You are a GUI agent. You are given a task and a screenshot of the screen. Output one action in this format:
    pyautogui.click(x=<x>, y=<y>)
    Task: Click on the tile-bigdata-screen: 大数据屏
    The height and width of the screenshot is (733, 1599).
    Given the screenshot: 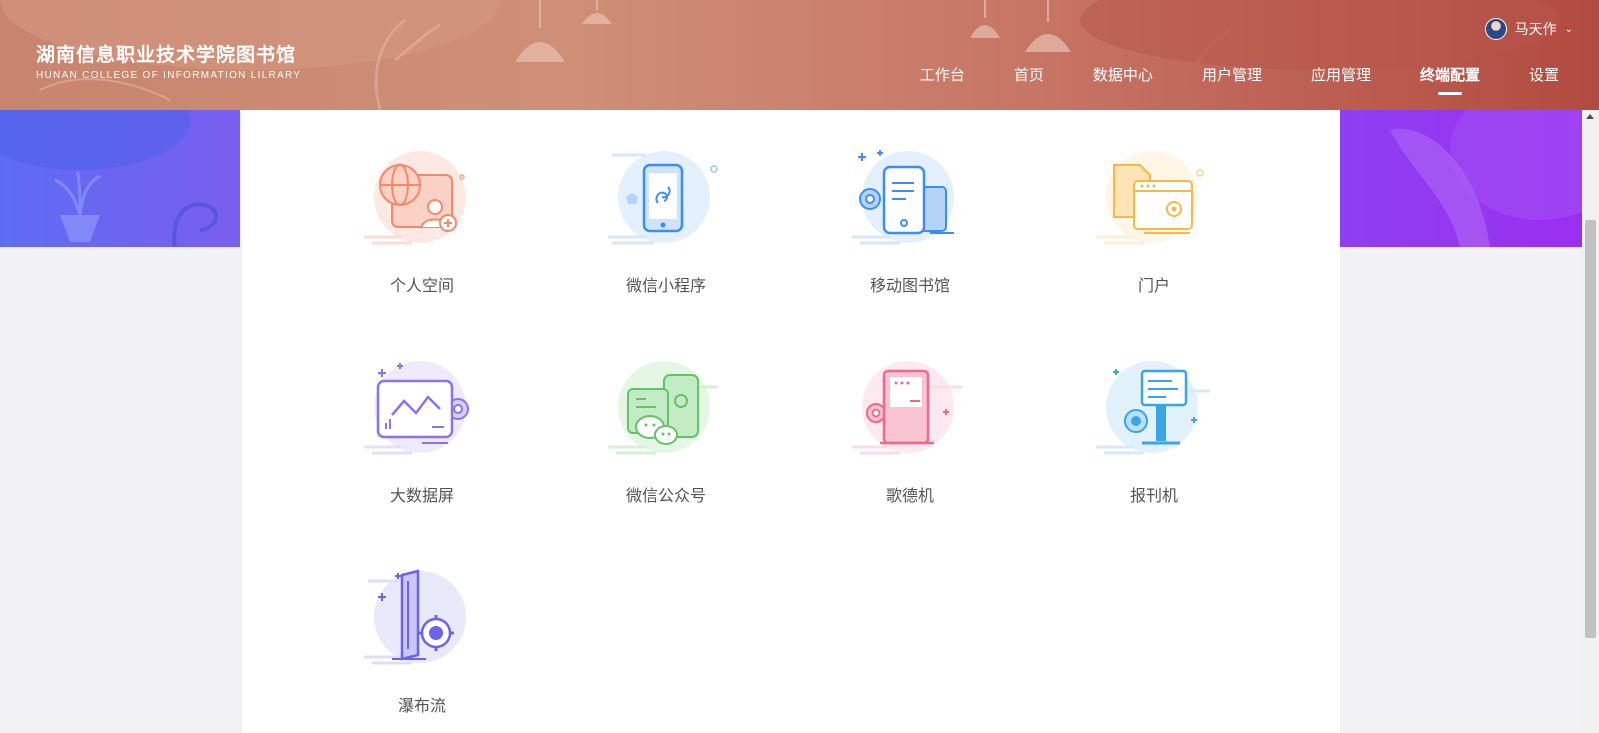 What is the action you would take?
    pyautogui.click(x=422, y=431)
    